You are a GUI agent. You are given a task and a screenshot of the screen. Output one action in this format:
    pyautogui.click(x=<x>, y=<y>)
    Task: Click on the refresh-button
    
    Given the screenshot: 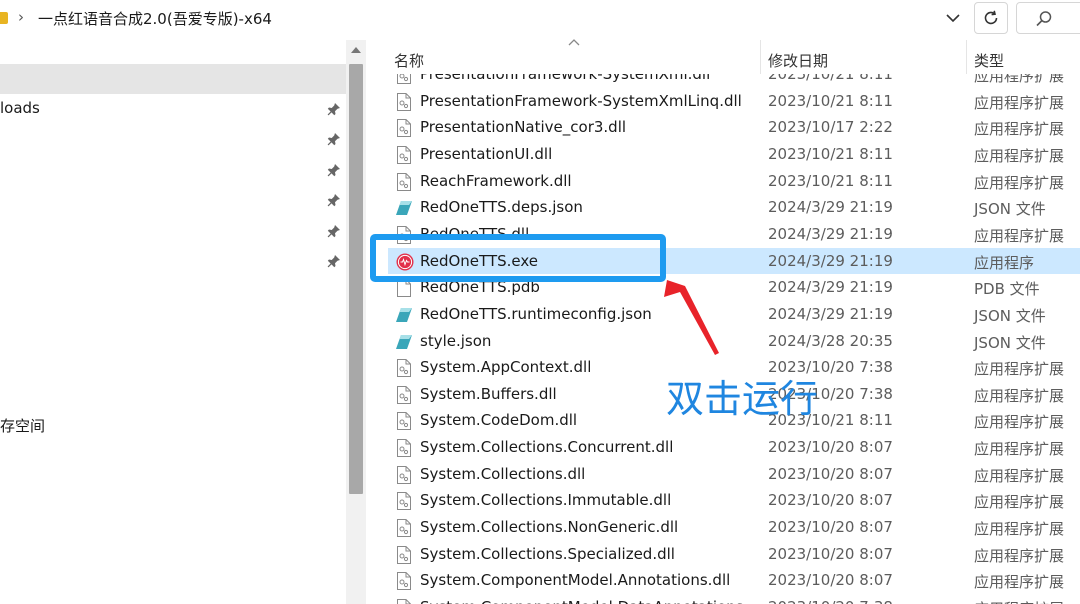 What is the action you would take?
    pyautogui.click(x=991, y=18)
    